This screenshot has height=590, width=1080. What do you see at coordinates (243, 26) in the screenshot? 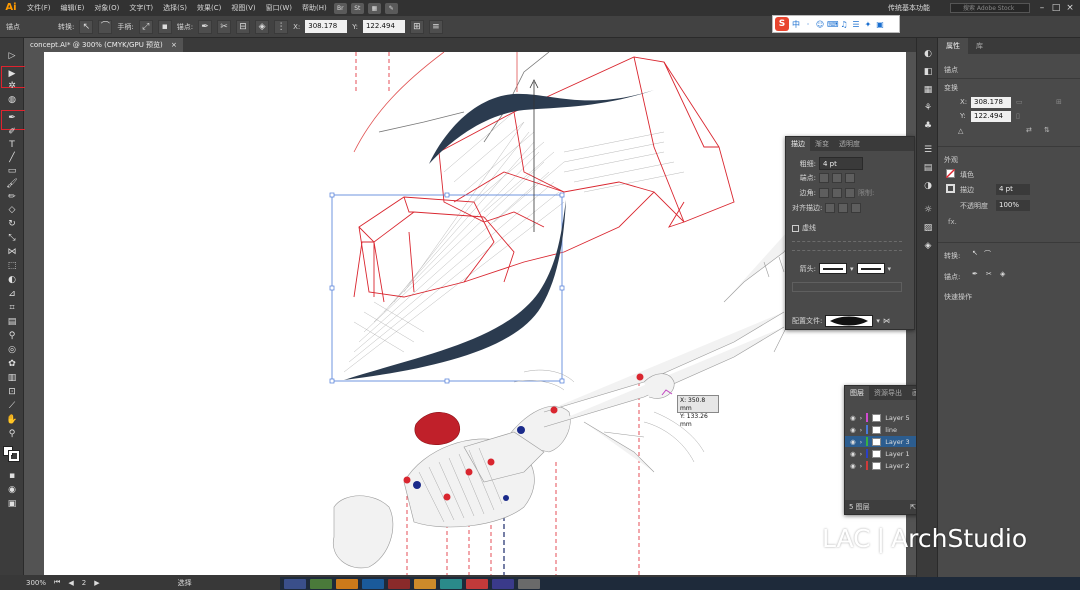
I see `align-icon: ⊟` at bounding box center [243, 26].